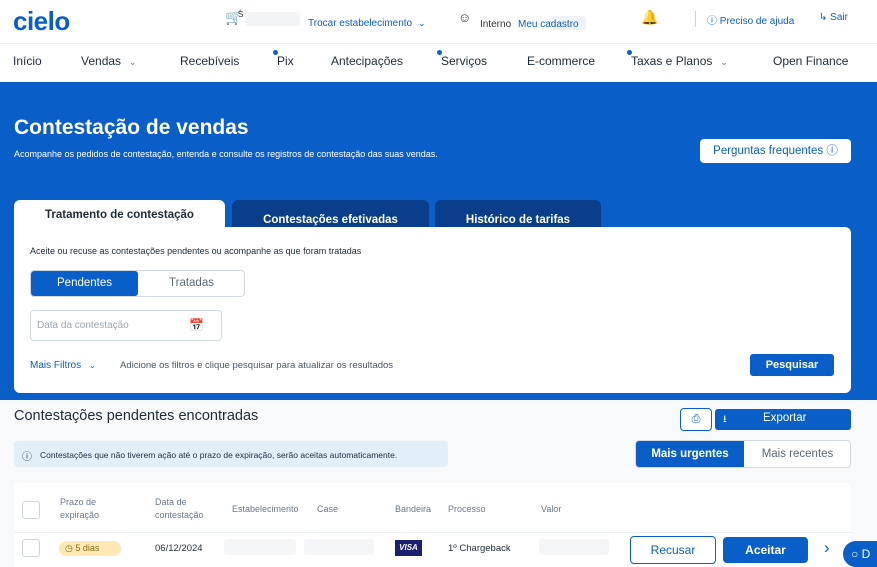 This screenshot has width=877, height=567. What do you see at coordinates (750, 19) in the screenshot?
I see `help-link: ⓘ Preciso de ajuda` at bounding box center [750, 19].